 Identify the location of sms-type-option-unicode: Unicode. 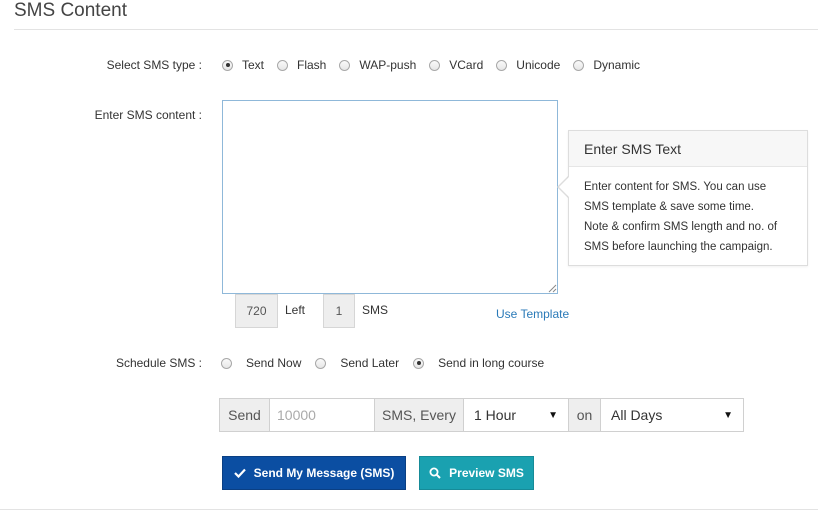
(528, 65).